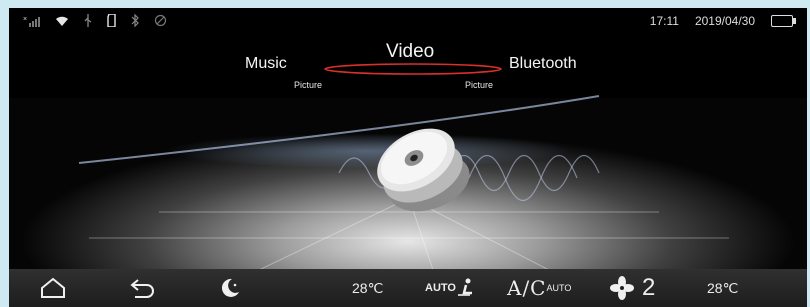 The width and height of the screenshot is (810, 307). What do you see at coordinates (622, 288) in the screenshot?
I see `fan-icon` at bounding box center [622, 288].